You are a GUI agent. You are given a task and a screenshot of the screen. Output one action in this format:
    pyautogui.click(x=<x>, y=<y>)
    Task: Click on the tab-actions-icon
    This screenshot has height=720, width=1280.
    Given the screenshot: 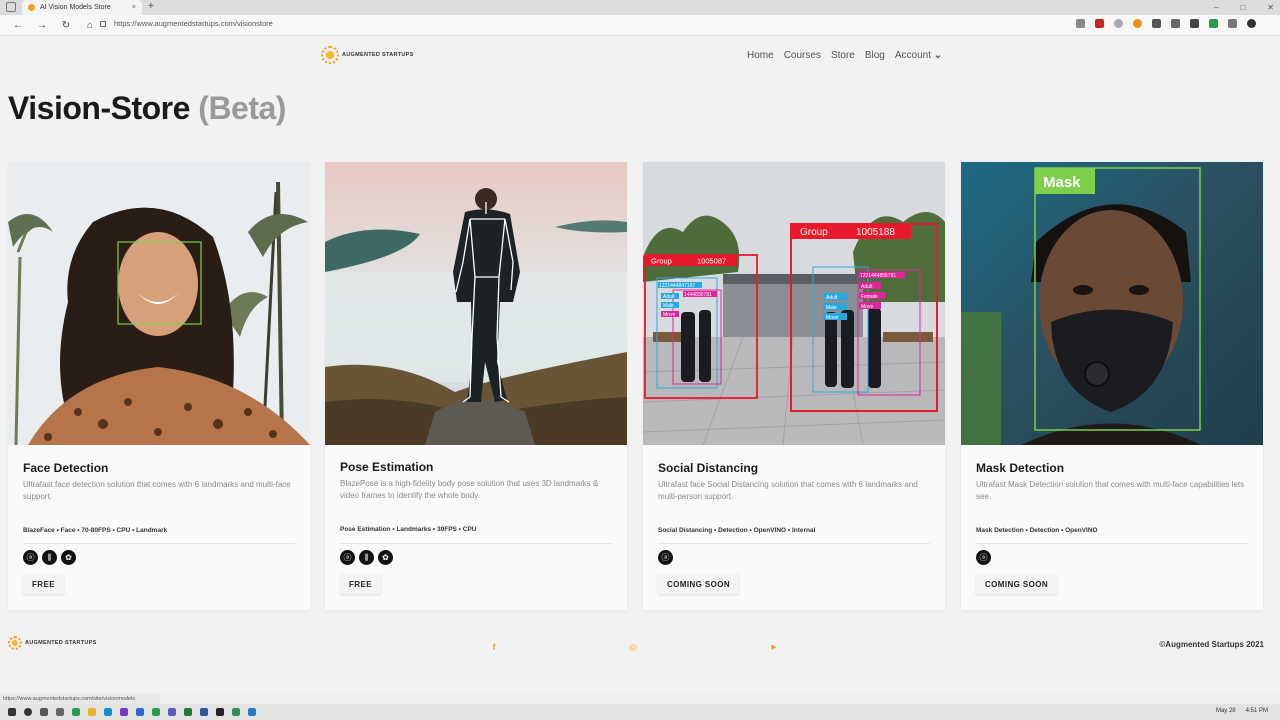 What is the action you would take?
    pyautogui.click(x=11, y=7)
    